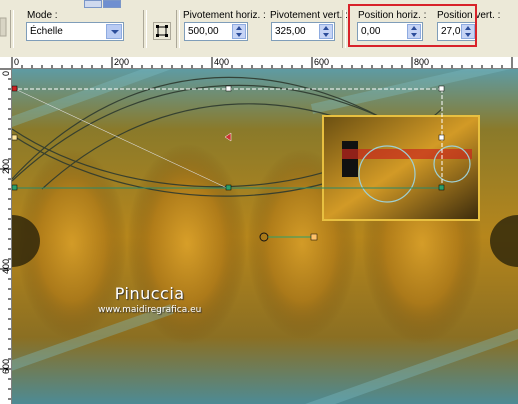 This screenshot has height=404, width=518. Describe the element at coordinates (422, 62) in the screenshot. I see `ruler-label: 800` at that location.